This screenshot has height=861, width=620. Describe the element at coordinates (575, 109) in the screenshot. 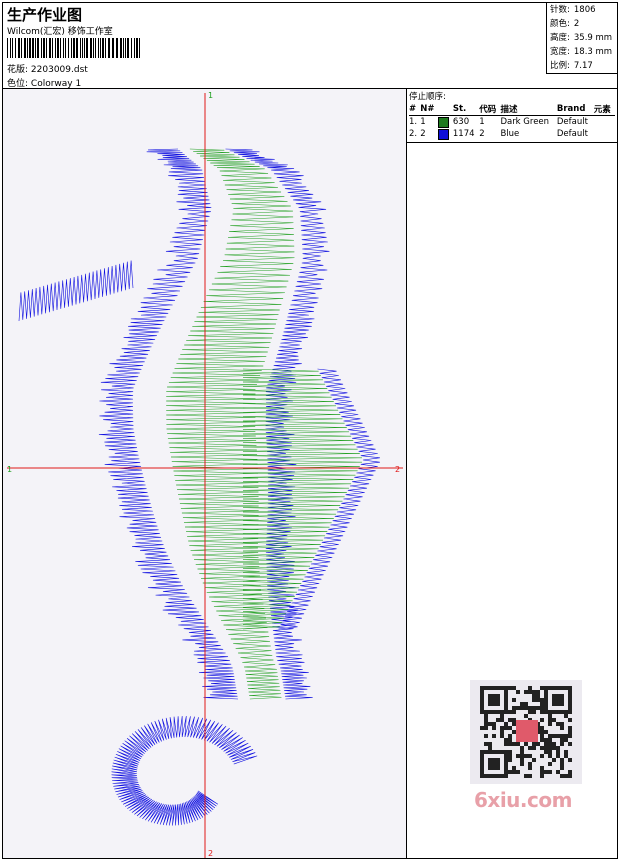

I see `col-brand: Brand` at that location.